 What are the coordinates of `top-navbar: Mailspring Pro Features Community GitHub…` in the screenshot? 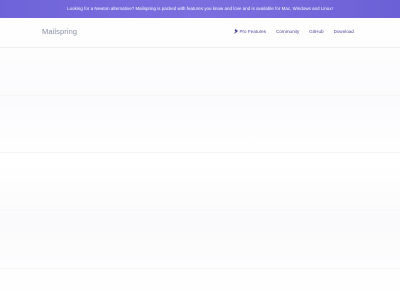 It's located at (200, 33).